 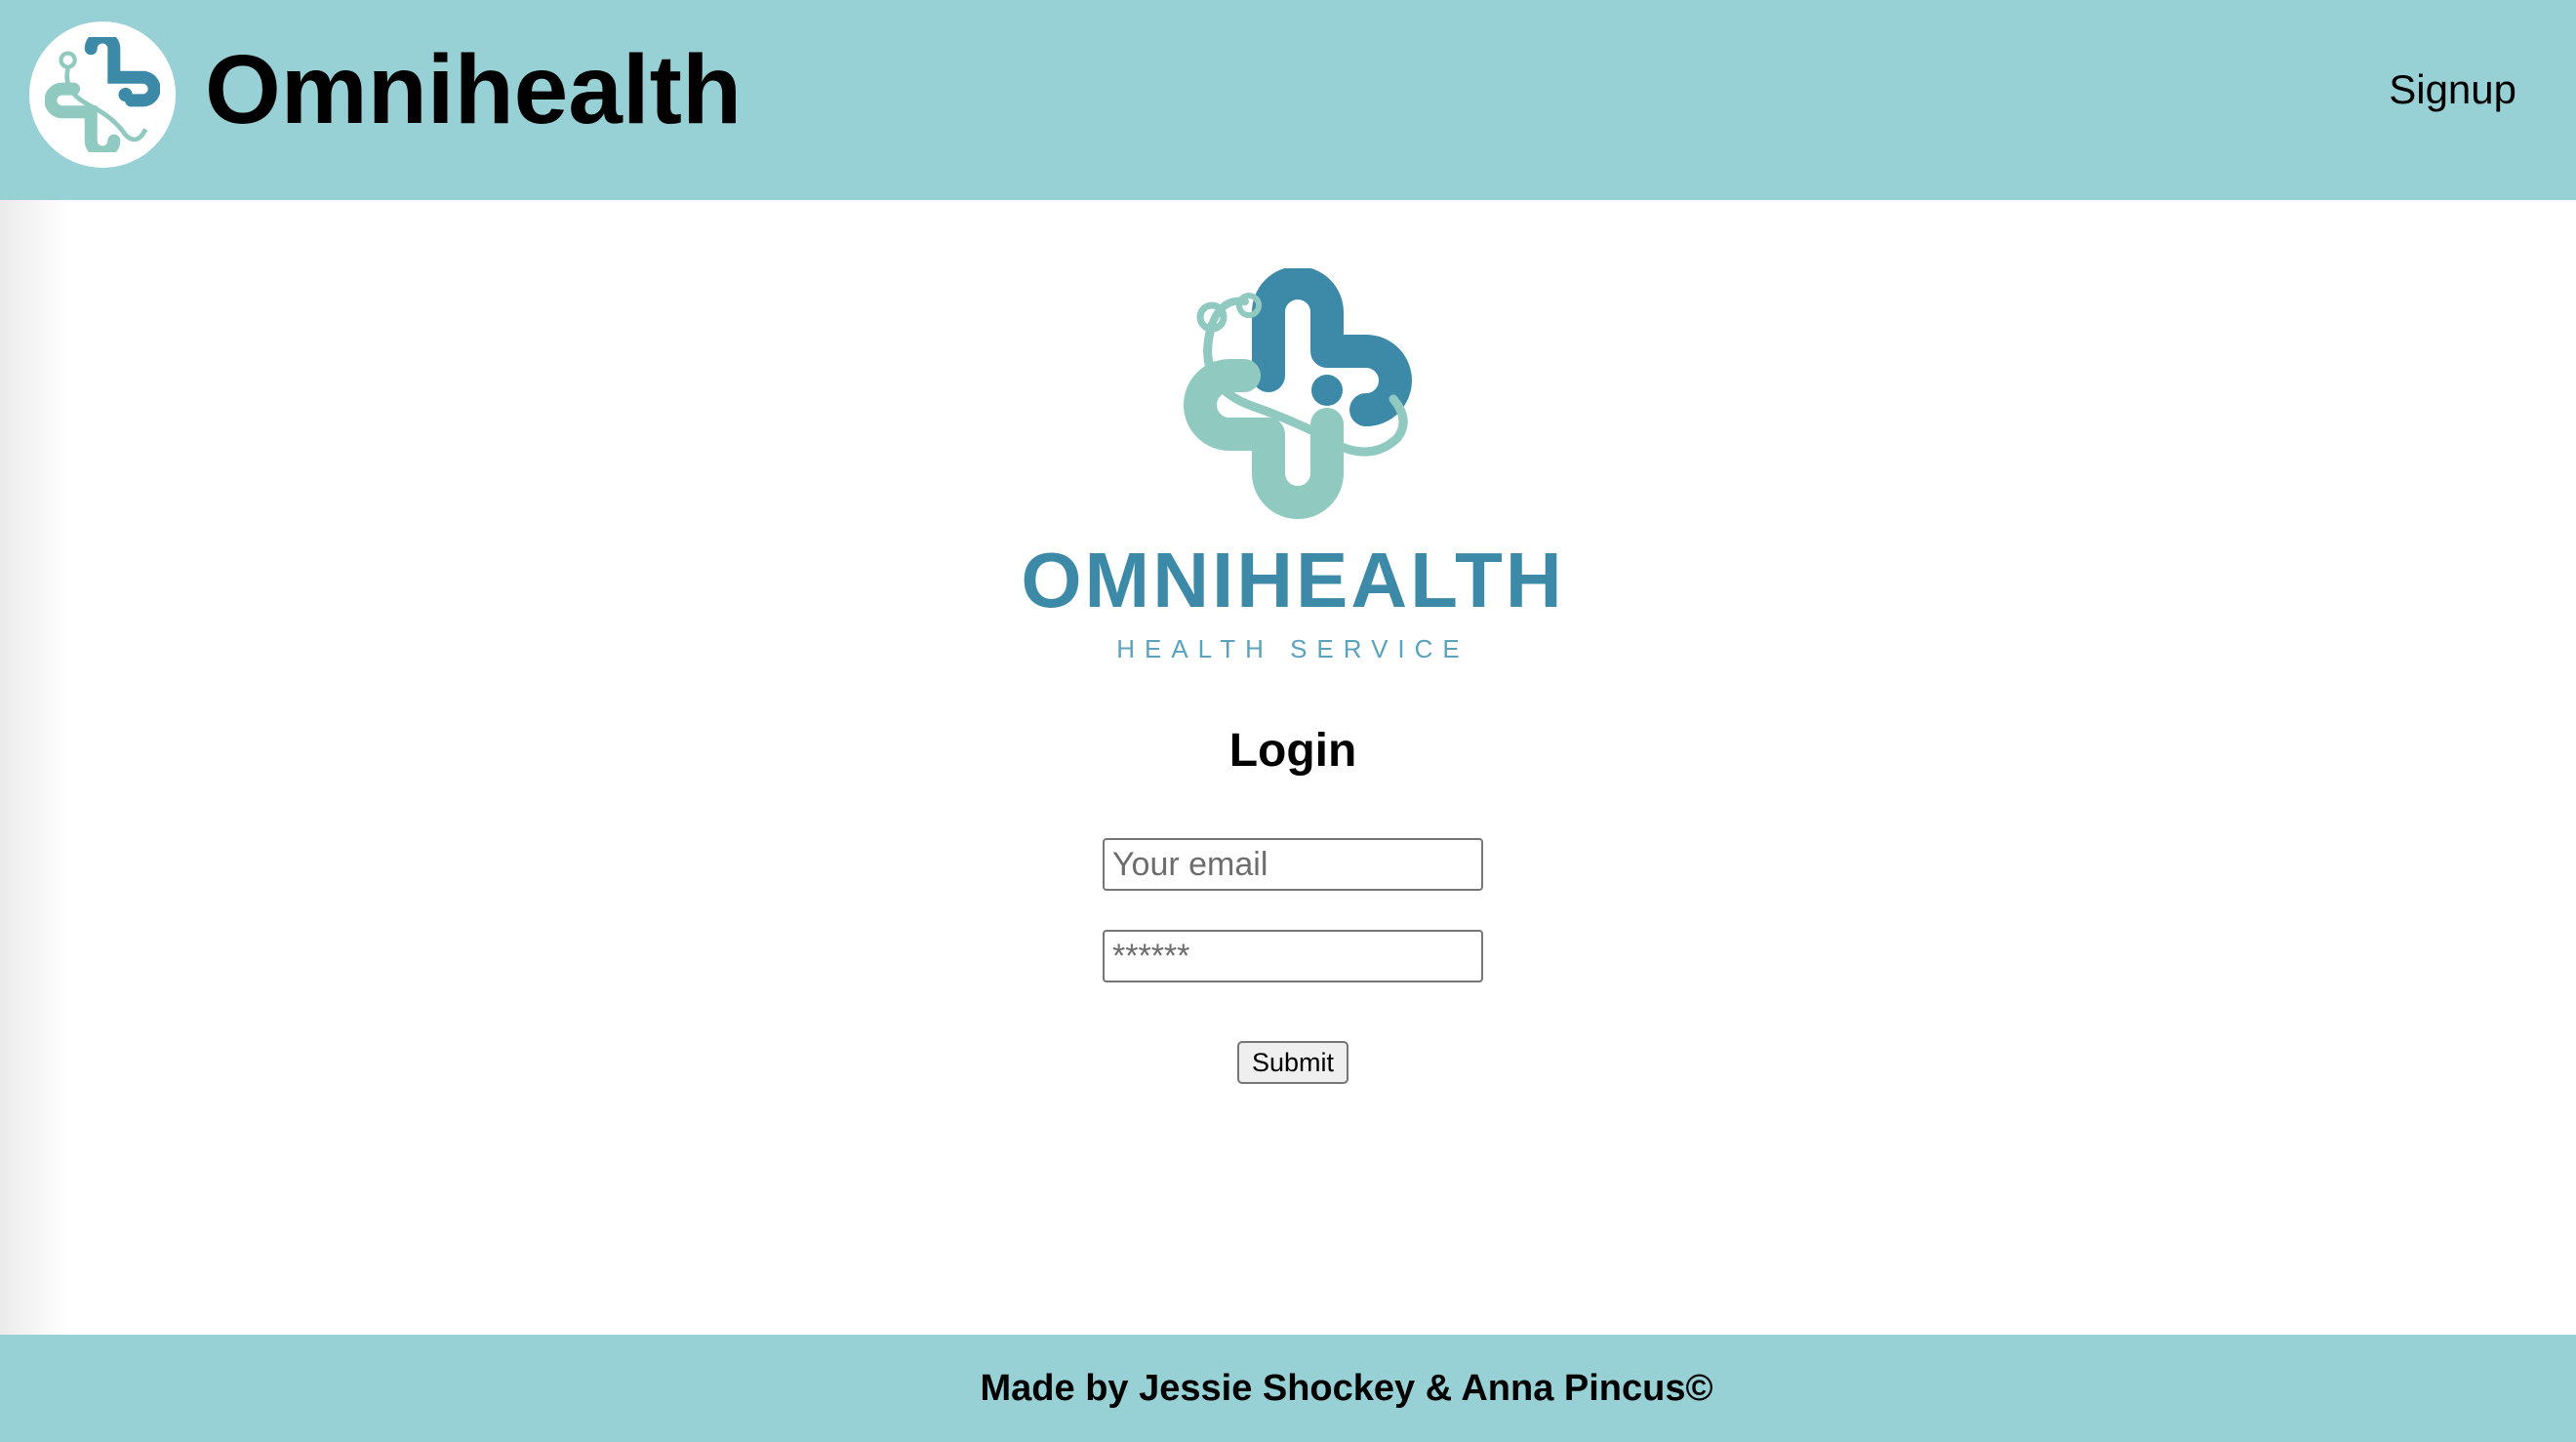 What do you see at coordinates (1298, 394) in the screenshot?
I see `omnihealth-logo-icon` at bounding box center [1298, 394].